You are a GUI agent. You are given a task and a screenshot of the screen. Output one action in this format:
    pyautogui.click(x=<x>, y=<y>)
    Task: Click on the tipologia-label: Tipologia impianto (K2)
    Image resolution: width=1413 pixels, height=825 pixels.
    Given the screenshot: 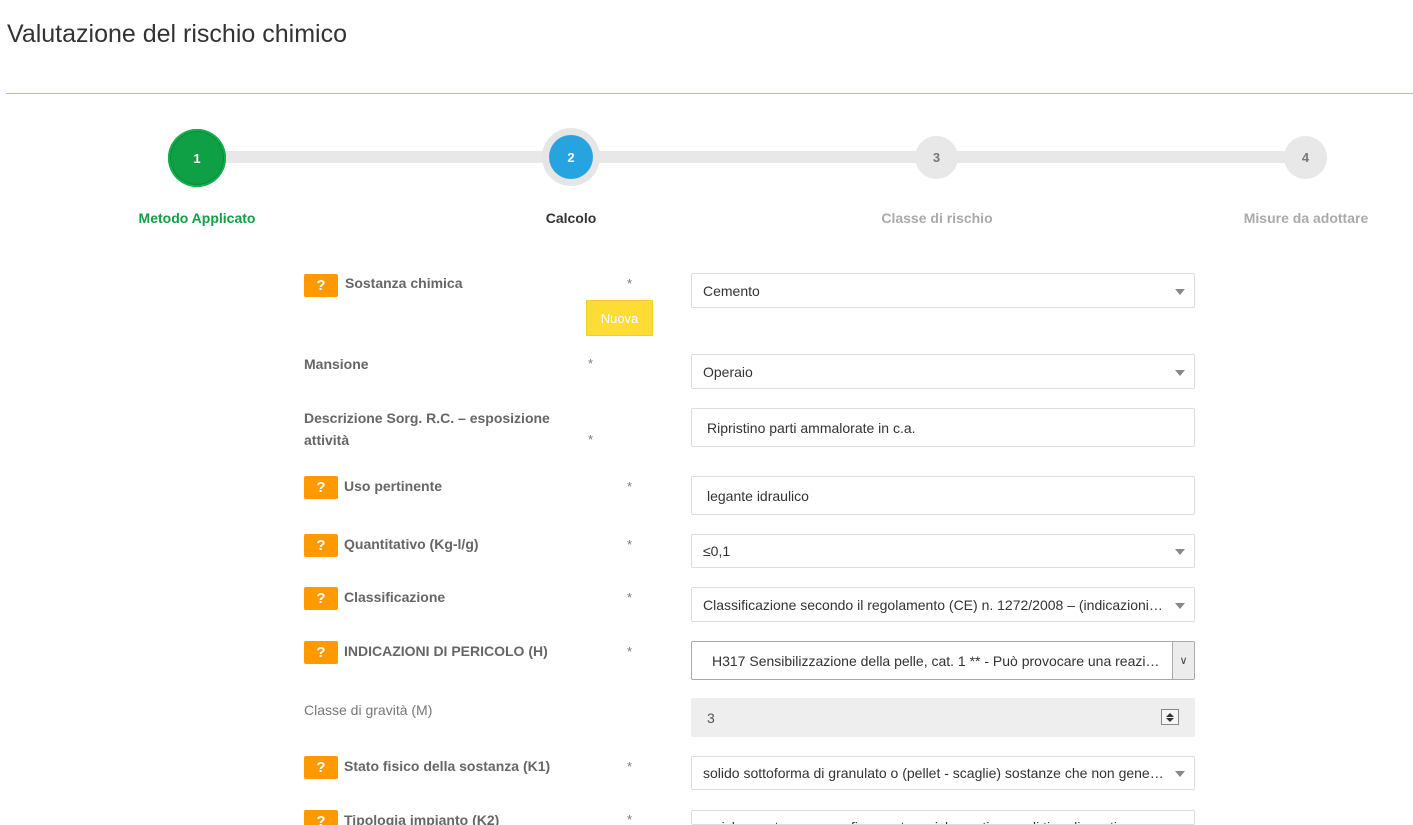 What is the action you would take?
    pyautogui.click(x=422, y=818)
    